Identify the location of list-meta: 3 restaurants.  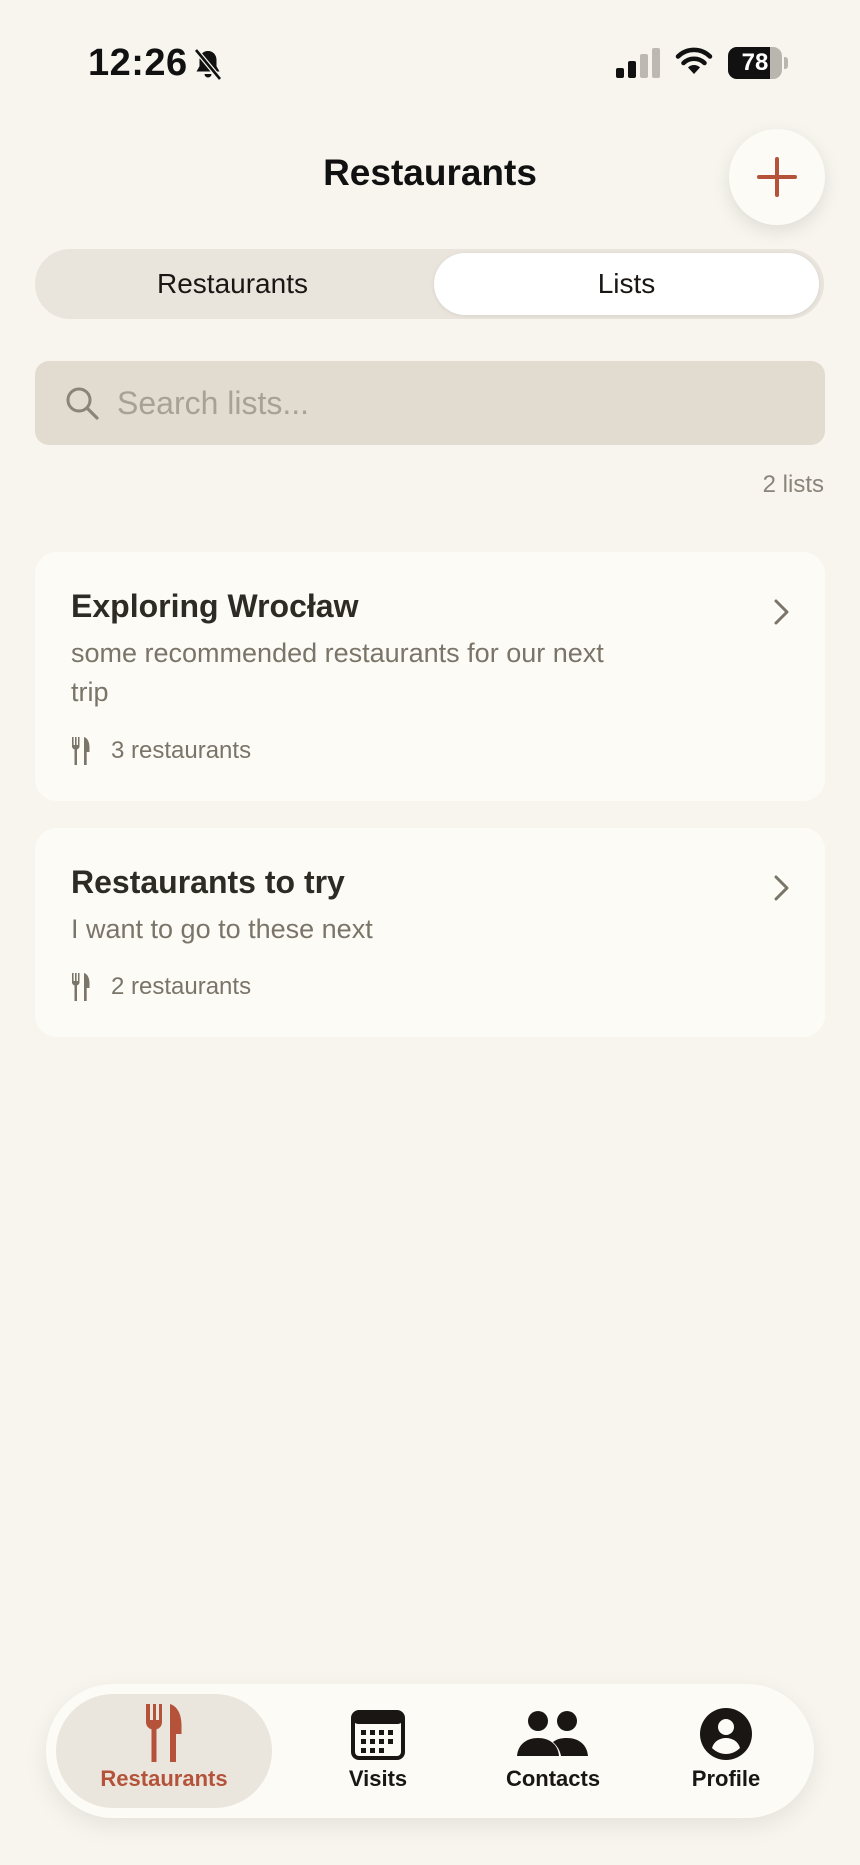
(161, 751).